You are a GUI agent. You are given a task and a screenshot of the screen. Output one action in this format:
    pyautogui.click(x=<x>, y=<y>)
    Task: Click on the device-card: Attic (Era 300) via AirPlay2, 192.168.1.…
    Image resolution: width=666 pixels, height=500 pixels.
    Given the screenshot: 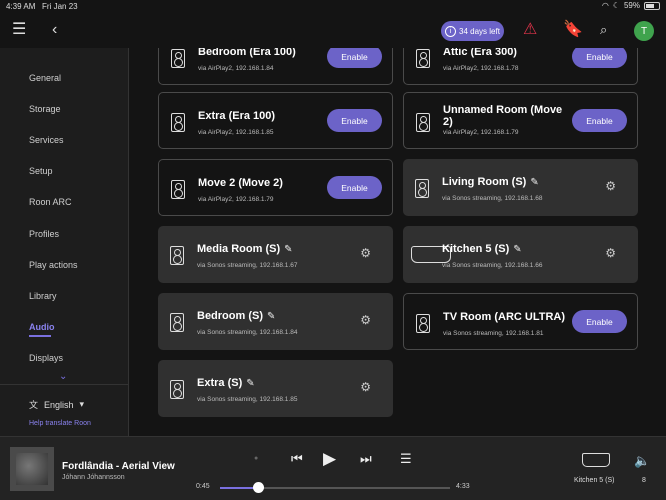 What is the action you would take?
    pyautogui.click(x=520, y=66)
    